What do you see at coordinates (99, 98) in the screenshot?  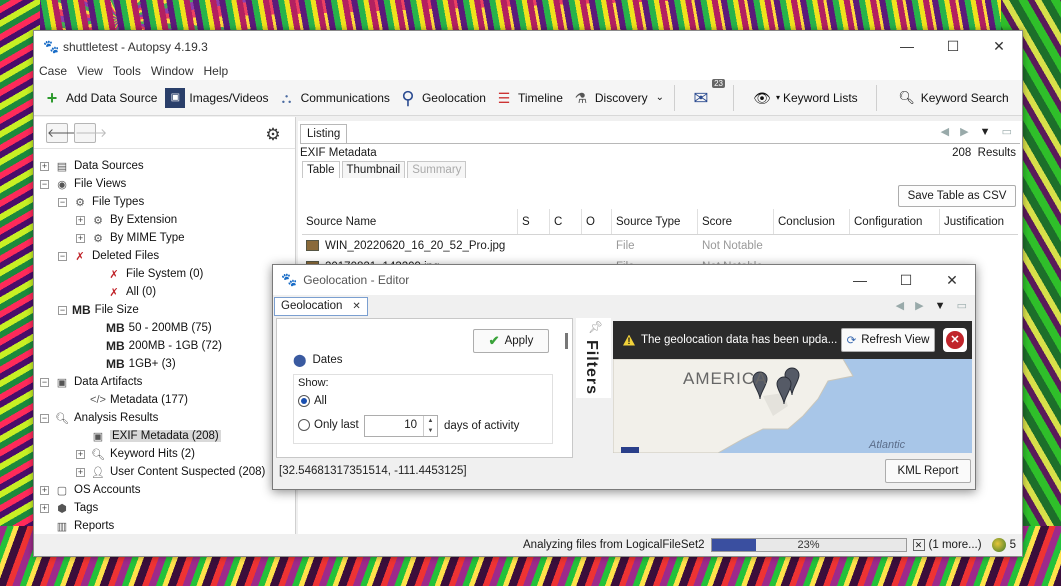 I see `add-data-source-button: + Add Data Source` at bounding box center [99, 98].